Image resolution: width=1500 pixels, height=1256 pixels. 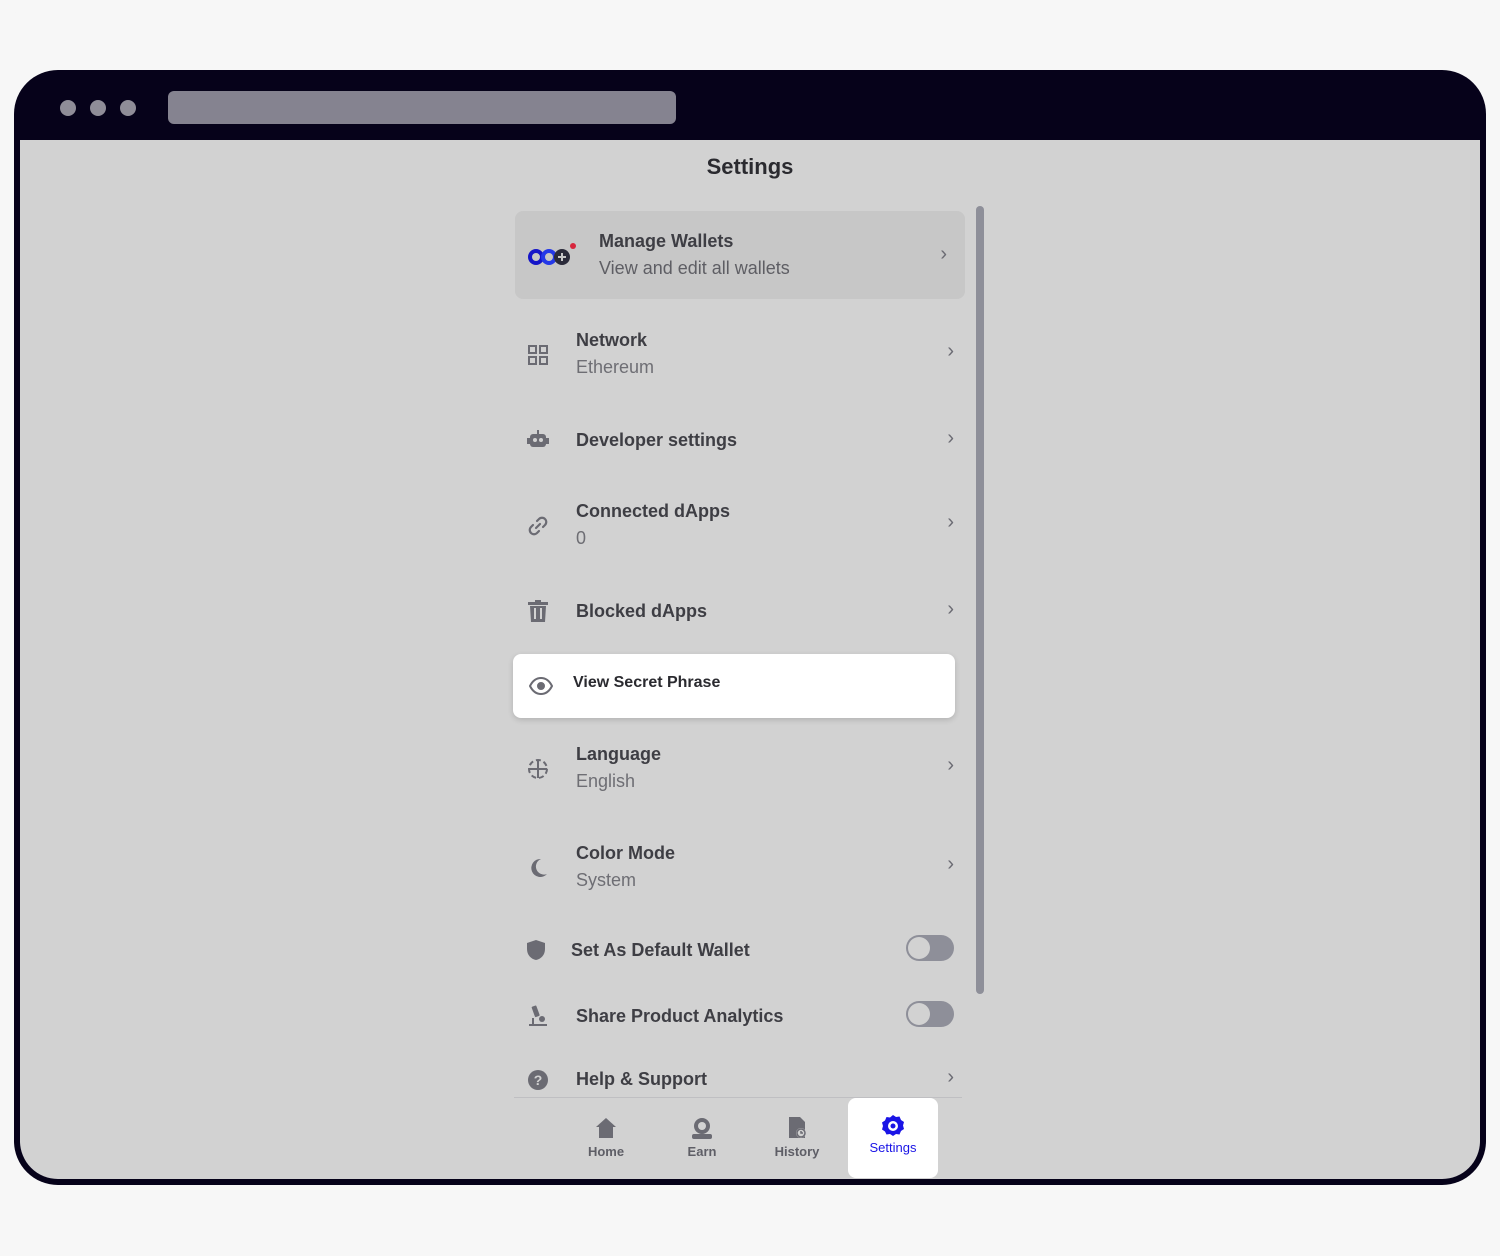 What do you see at coordinates (702, 1128) in the screenshot?
I see `earn-icon` at bounding box center [702, 1128].